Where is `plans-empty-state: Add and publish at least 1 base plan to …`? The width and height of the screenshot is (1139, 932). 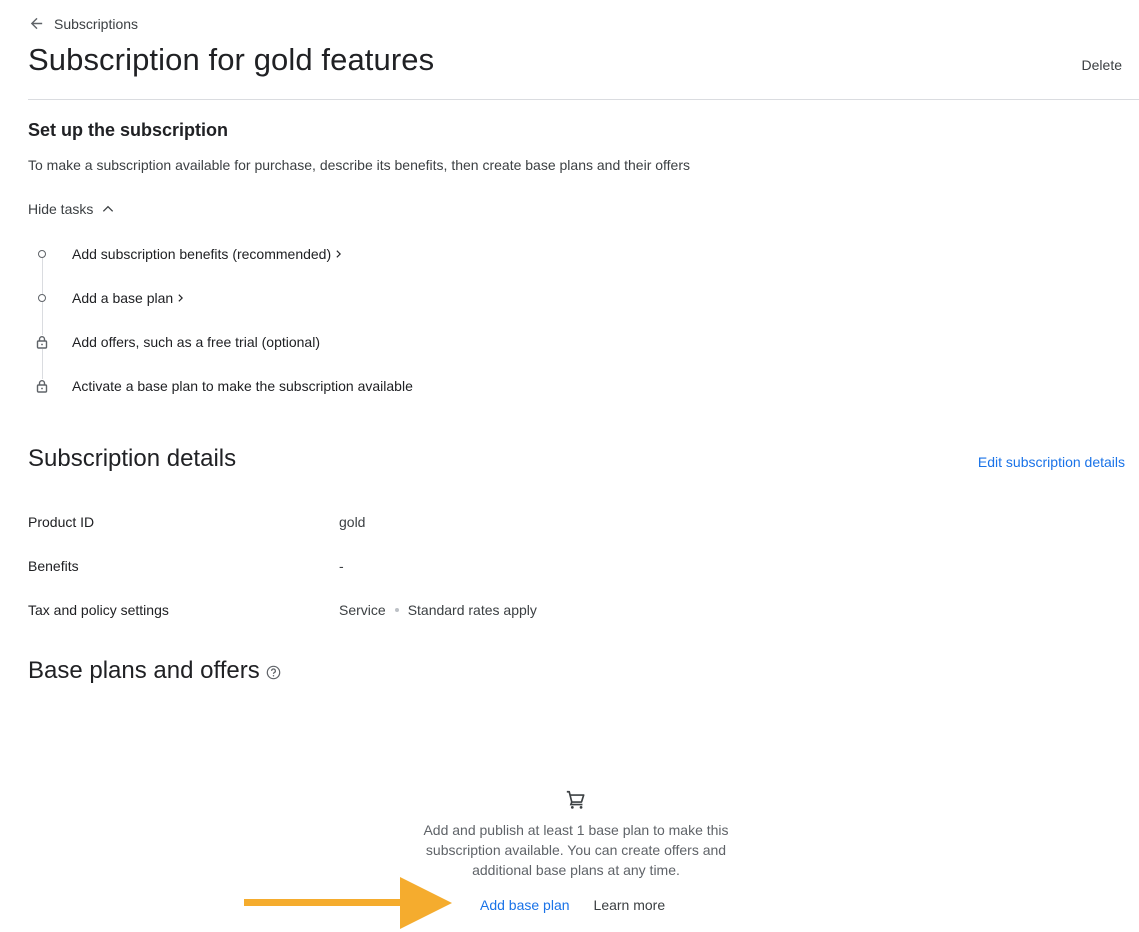 plans-empty-state: Add and publish at least 1 base plan to … is located at coordinates (576, 834).